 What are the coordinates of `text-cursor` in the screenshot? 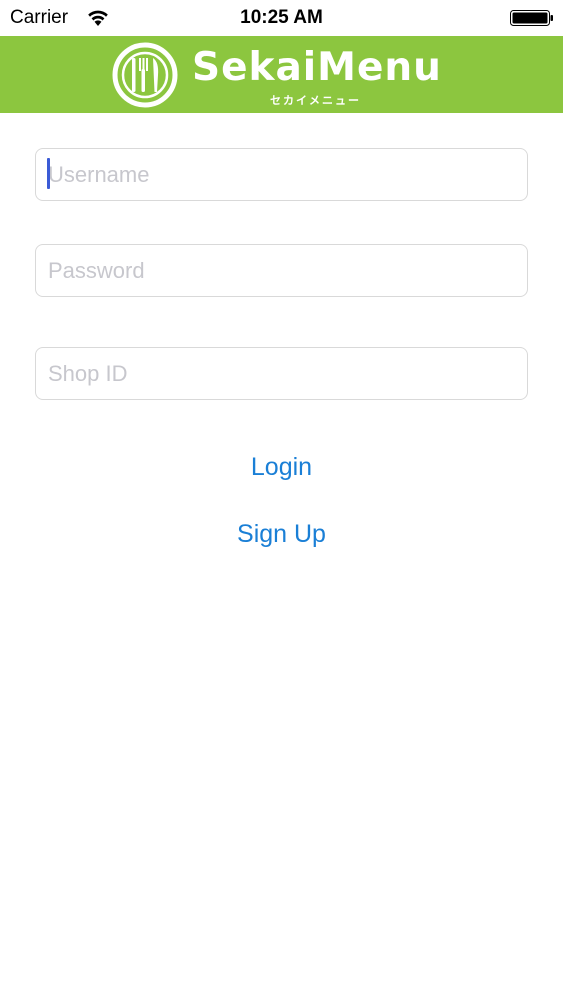 It's located at (48, 173).